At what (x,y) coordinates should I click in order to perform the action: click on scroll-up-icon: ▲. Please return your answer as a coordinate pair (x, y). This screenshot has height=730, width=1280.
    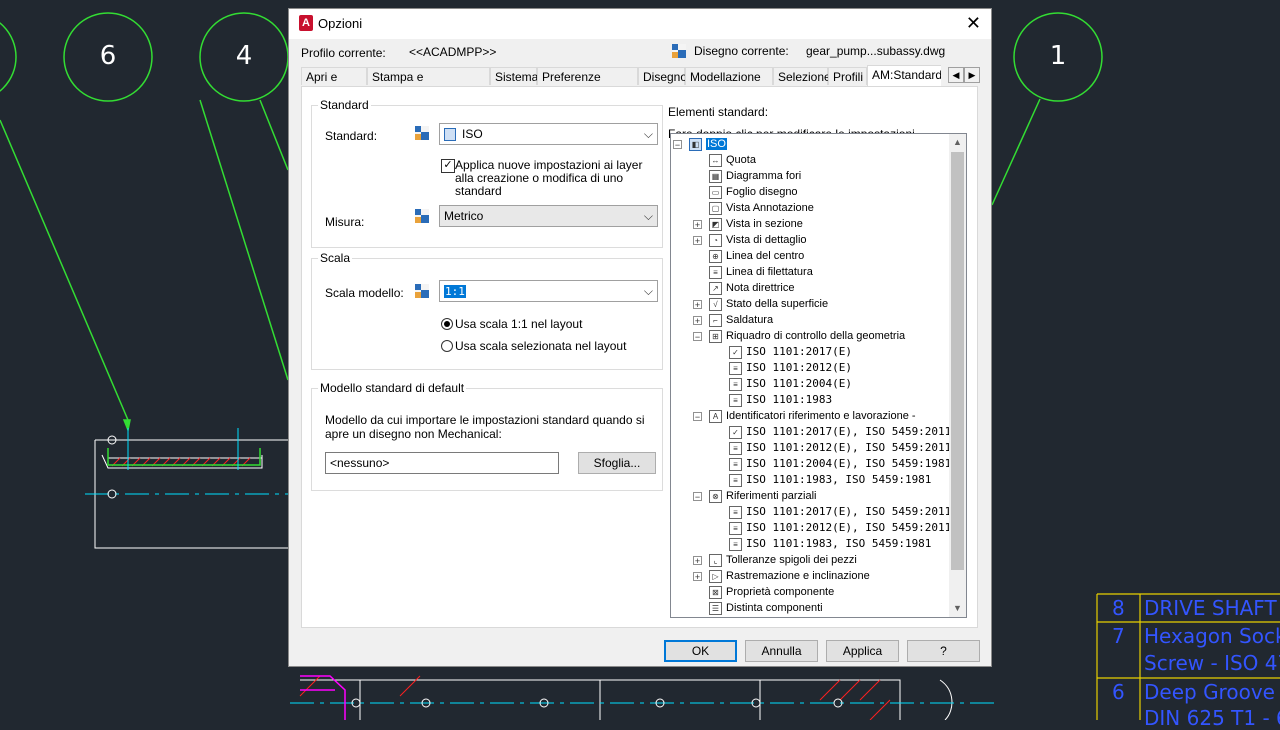
    Looking at the image, I should click on (957, 142).